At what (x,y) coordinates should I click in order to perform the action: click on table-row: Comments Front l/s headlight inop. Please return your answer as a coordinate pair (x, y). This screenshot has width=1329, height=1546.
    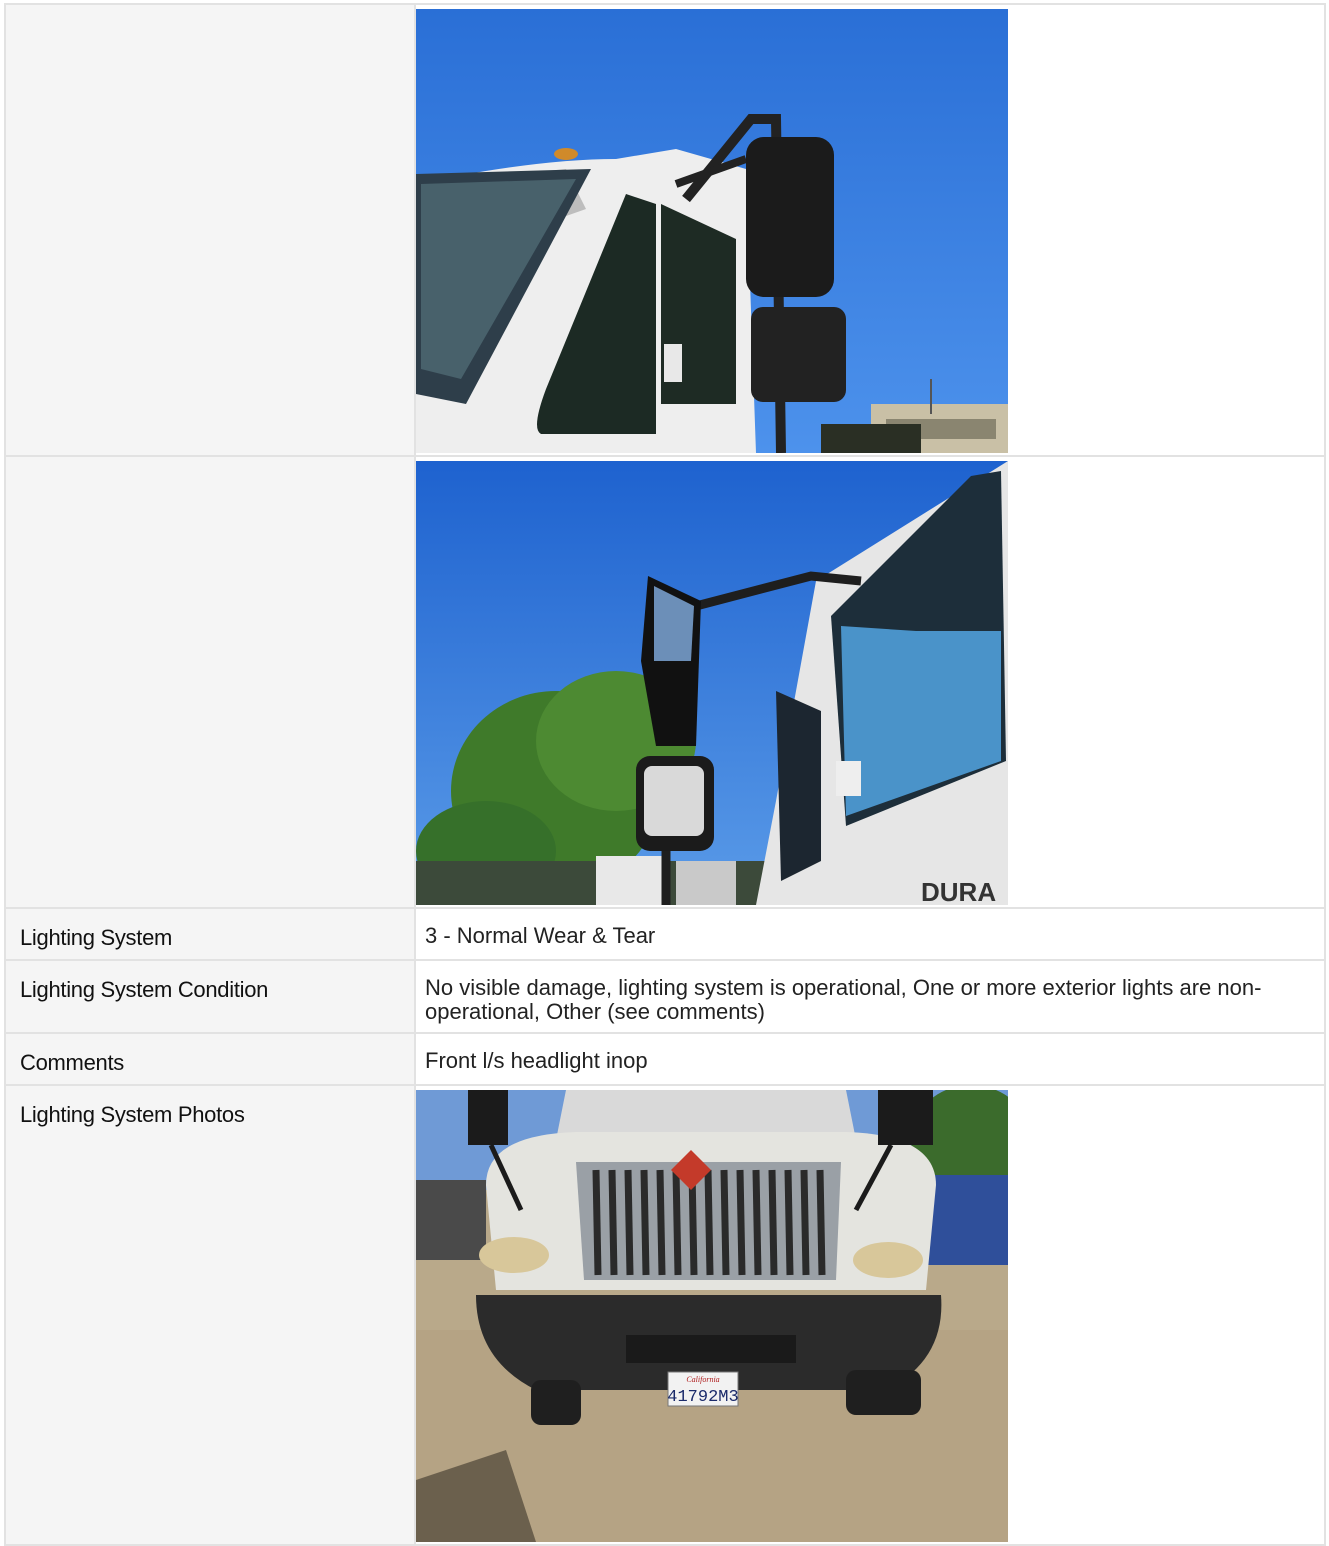
    Looking at the image, I should click on (665, 1059).